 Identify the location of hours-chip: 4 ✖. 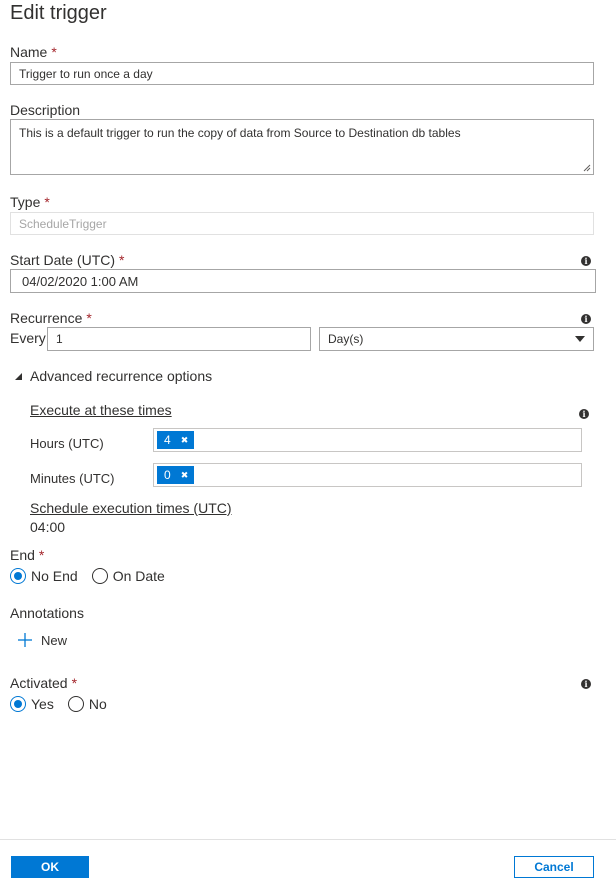
(176, 440).